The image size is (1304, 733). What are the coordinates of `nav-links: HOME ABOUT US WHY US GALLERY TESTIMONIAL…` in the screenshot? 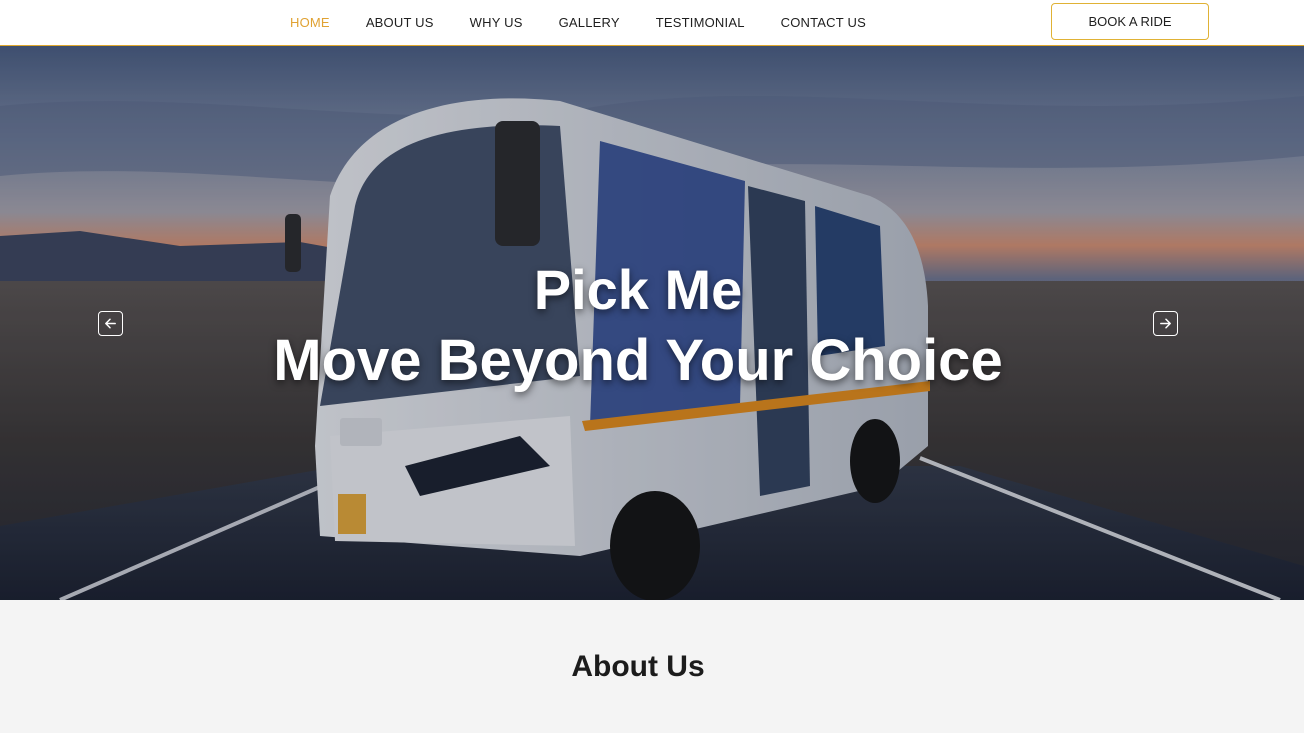 It's located at (578, 22).